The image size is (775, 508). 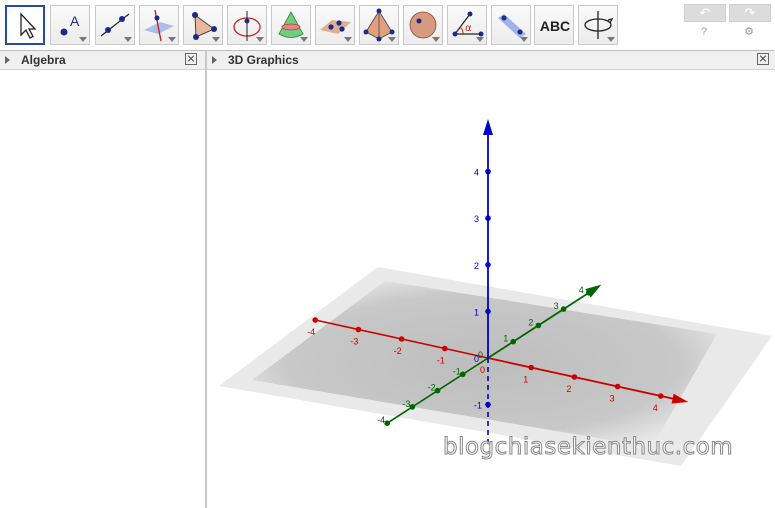 What do you see at coordinates (476, 219) in the screenshot?
I see `z-tick-label: 3` at bounding box center [476, 219].